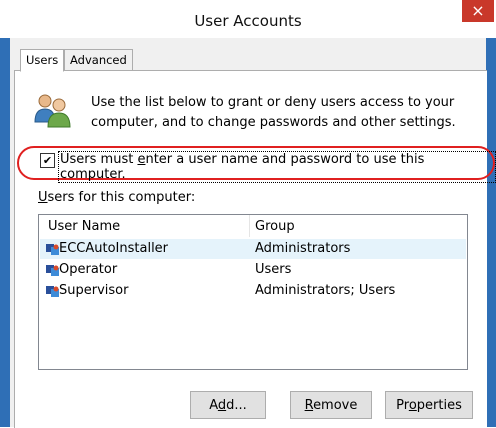 The width and height of the screenshot is (496, 428). Describe the element at coordinates (121, 197) in the screenshot. I see `users-label-rest: sers for this computer:` at that location.